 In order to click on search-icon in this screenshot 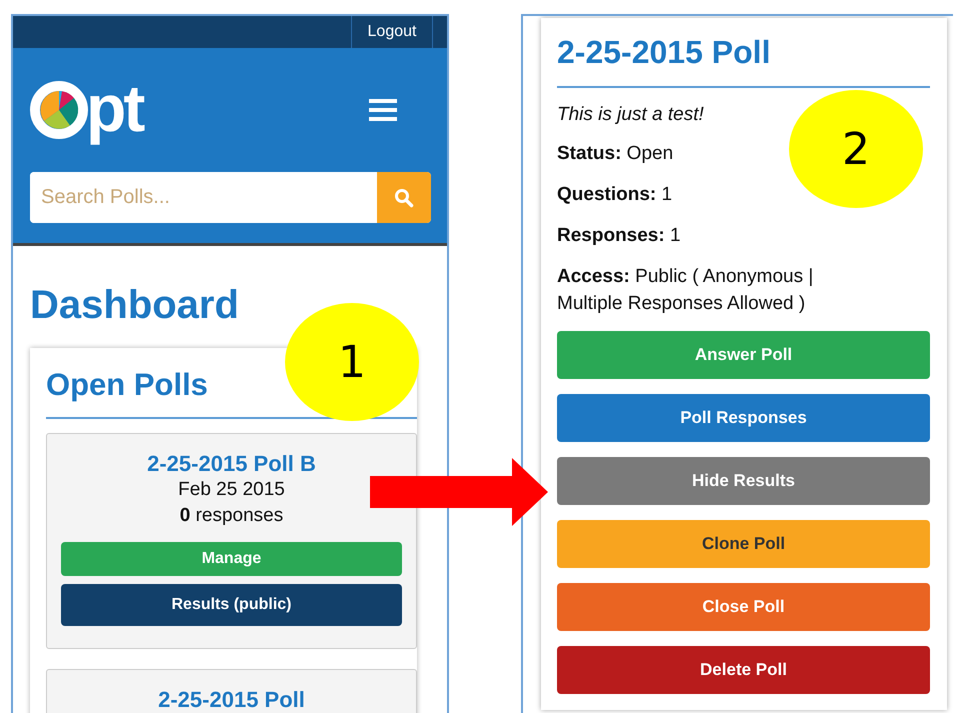, I will do `click(404, 198)`.